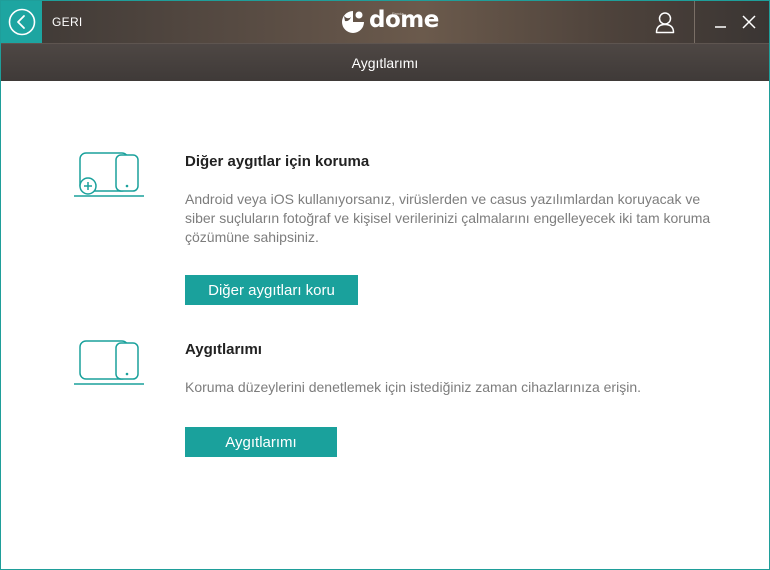 The width and height of the screenshot is (770, 570). What do you see at coordinates (720, 27) in the screenshot?
I see `minimize-icon` at bounding box center [720, 27].